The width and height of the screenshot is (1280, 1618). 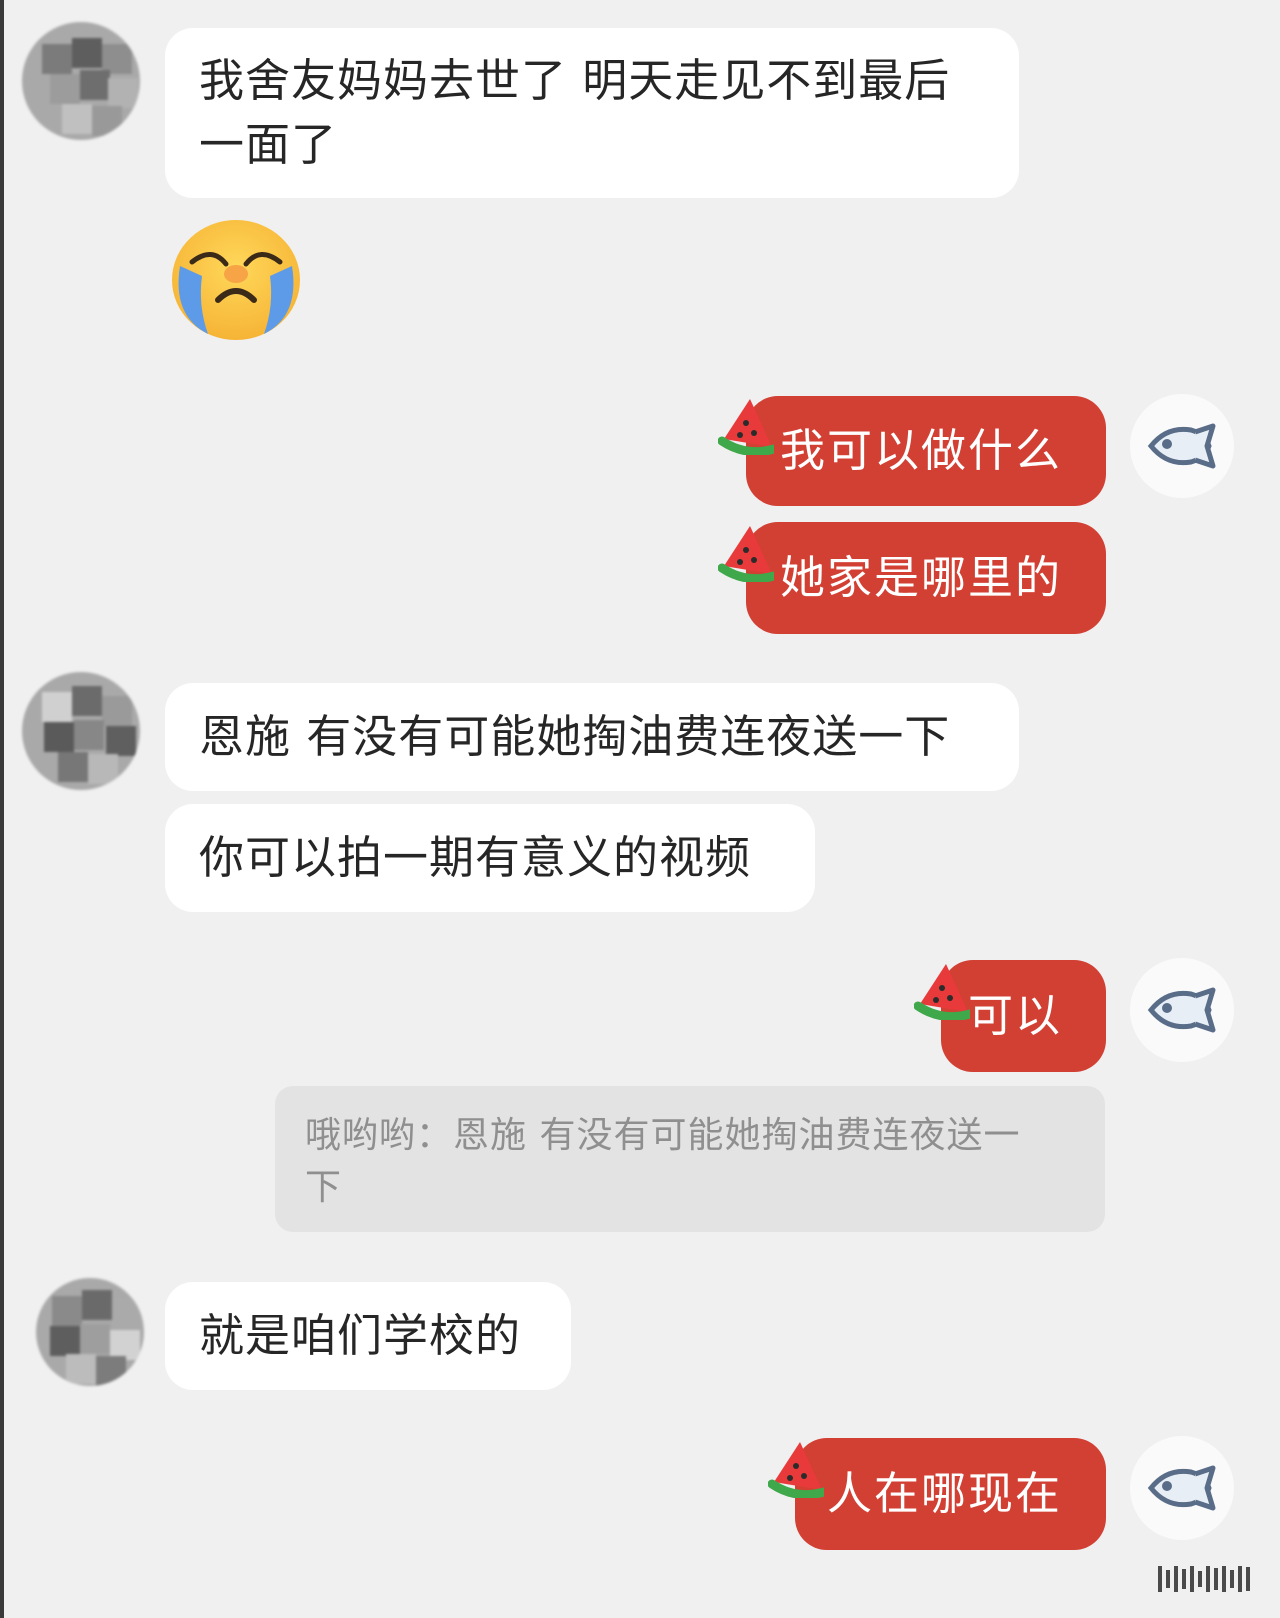 What do you see at coordinates (1206, 1579) in the screenshot?
I see `watermark` at bounding box center [1206, 1579].